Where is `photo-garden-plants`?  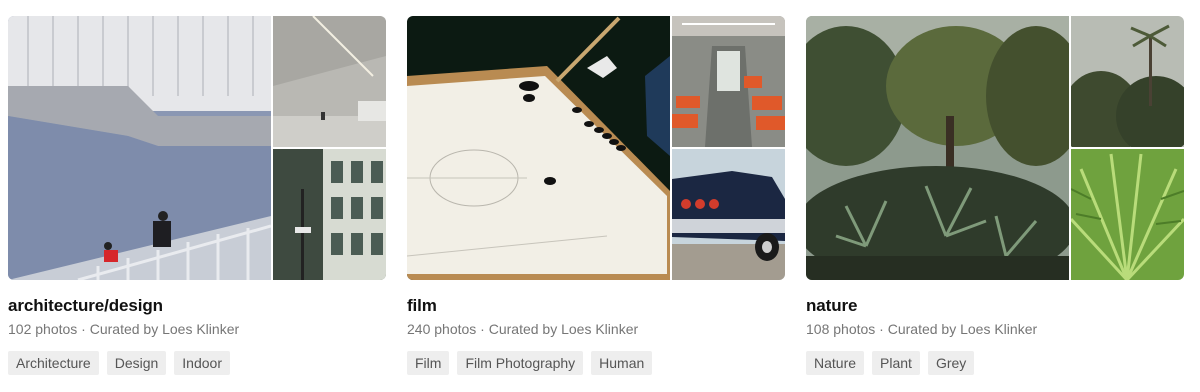
photo-garden-plants is located at coordinates (937, 148).